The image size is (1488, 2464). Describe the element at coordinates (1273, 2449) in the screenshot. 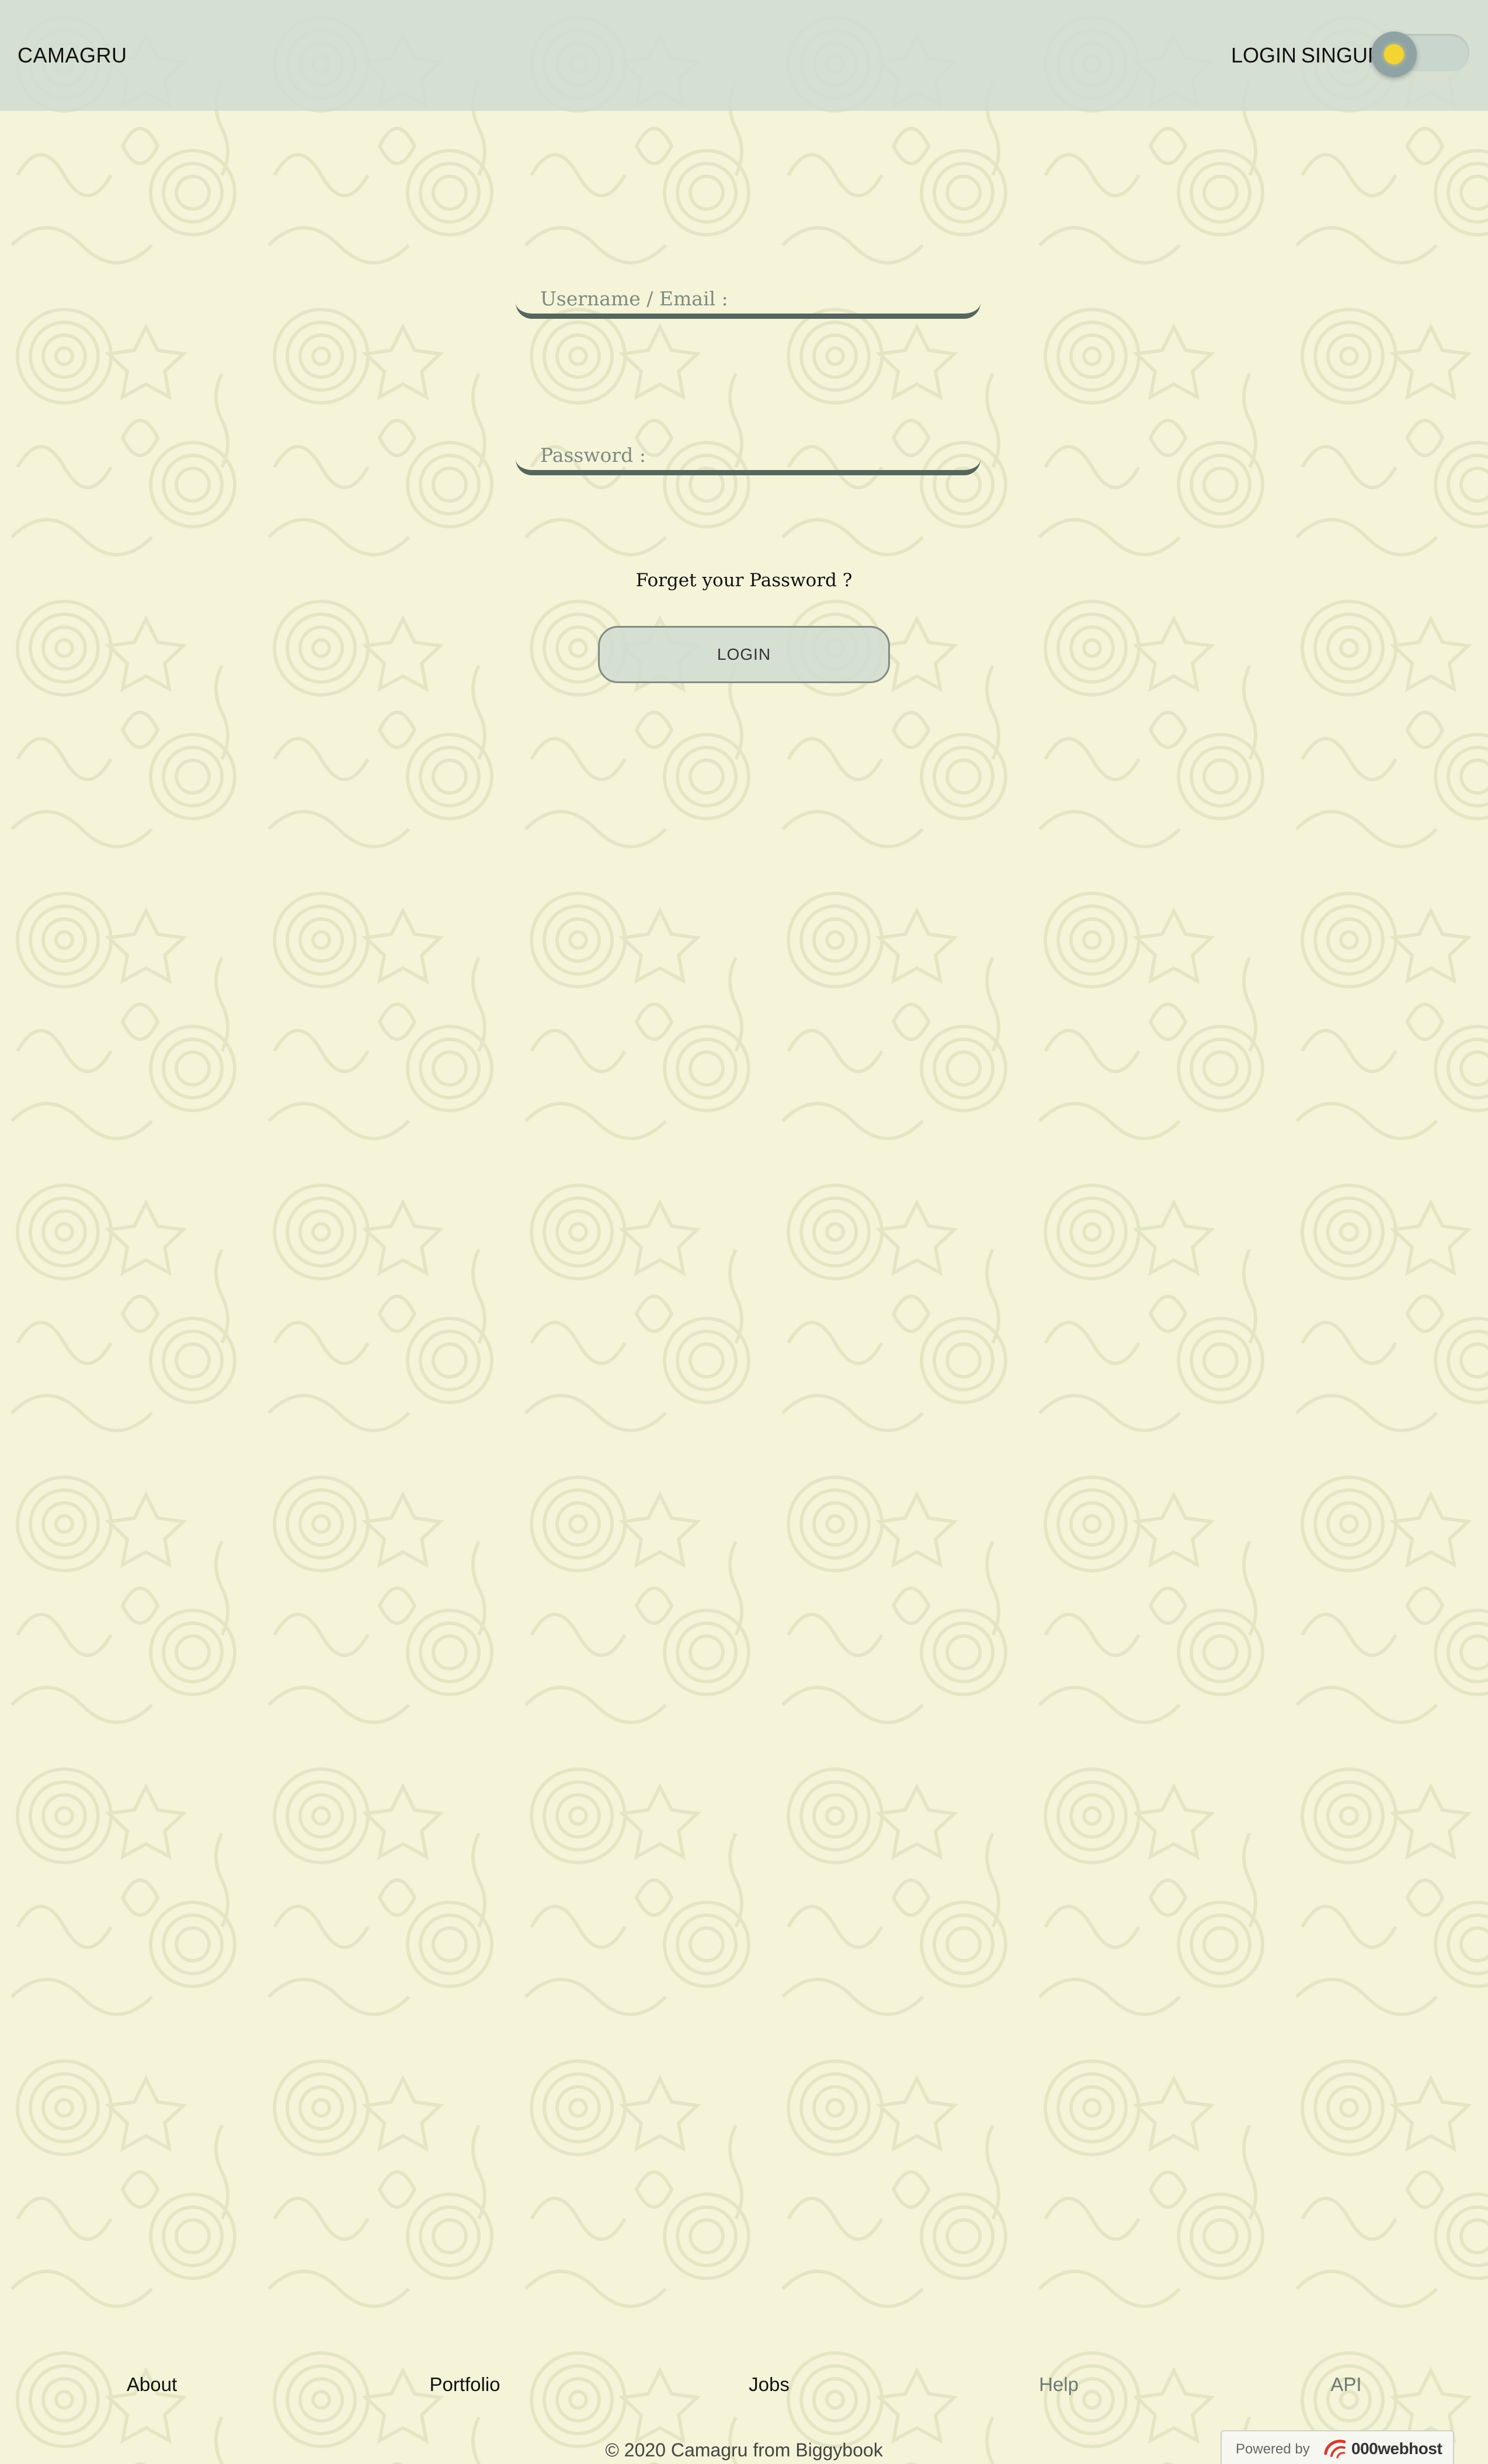

I see `powered-by-label: Powered by` at that location.